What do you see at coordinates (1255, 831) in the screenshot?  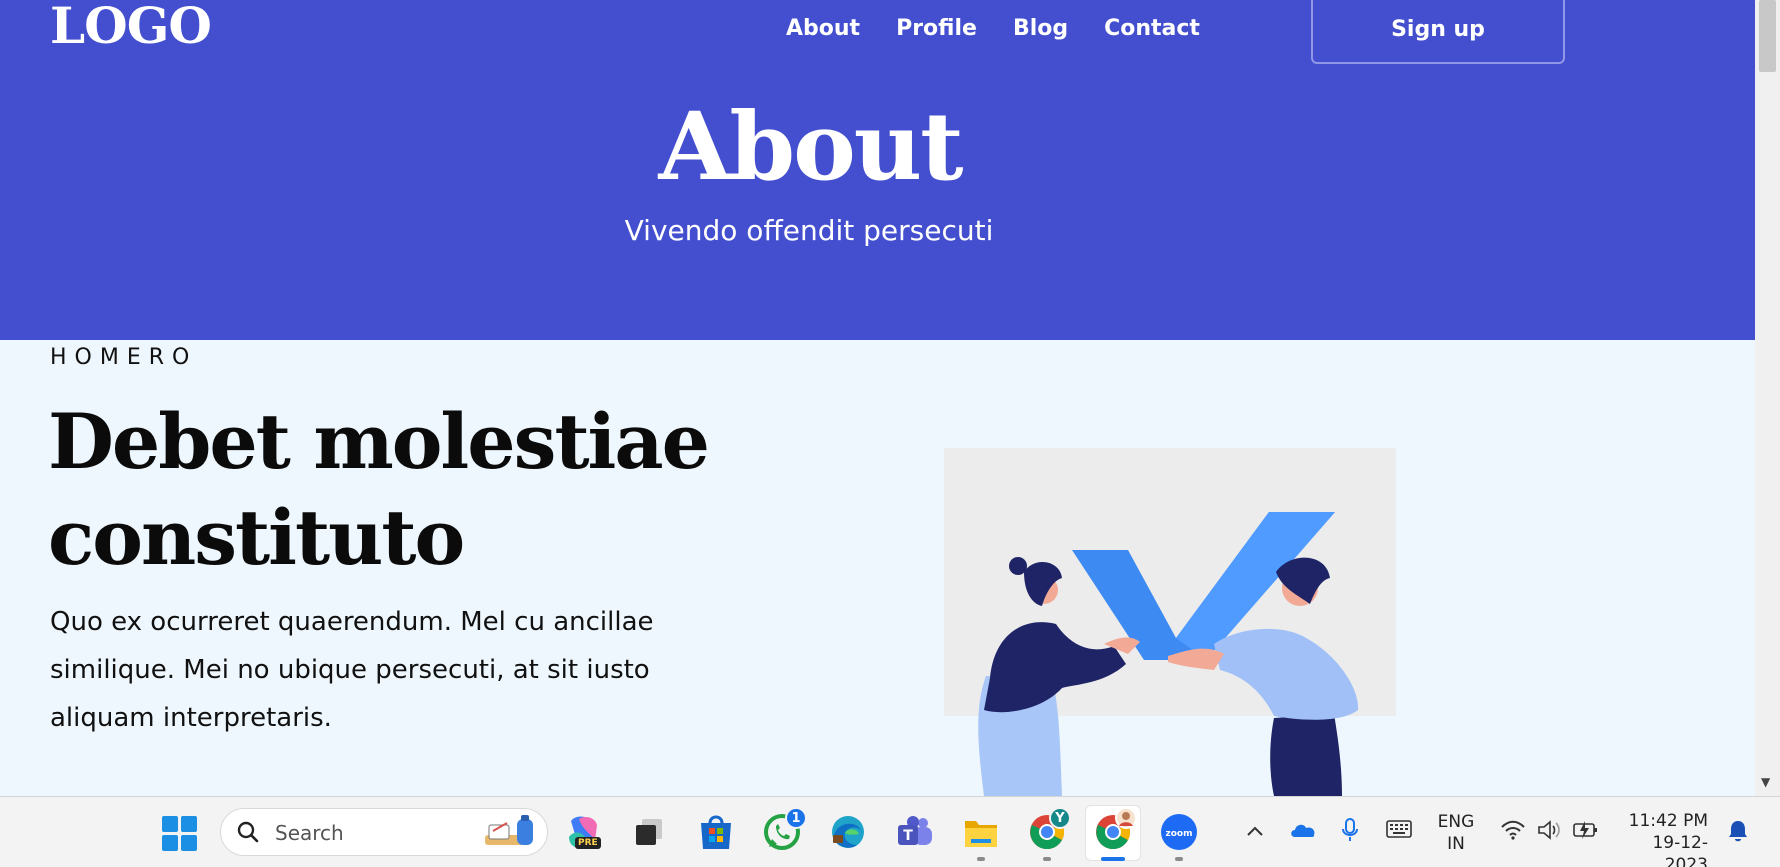 I see `chevron-up-icon` at bounding box center [1255, 831].